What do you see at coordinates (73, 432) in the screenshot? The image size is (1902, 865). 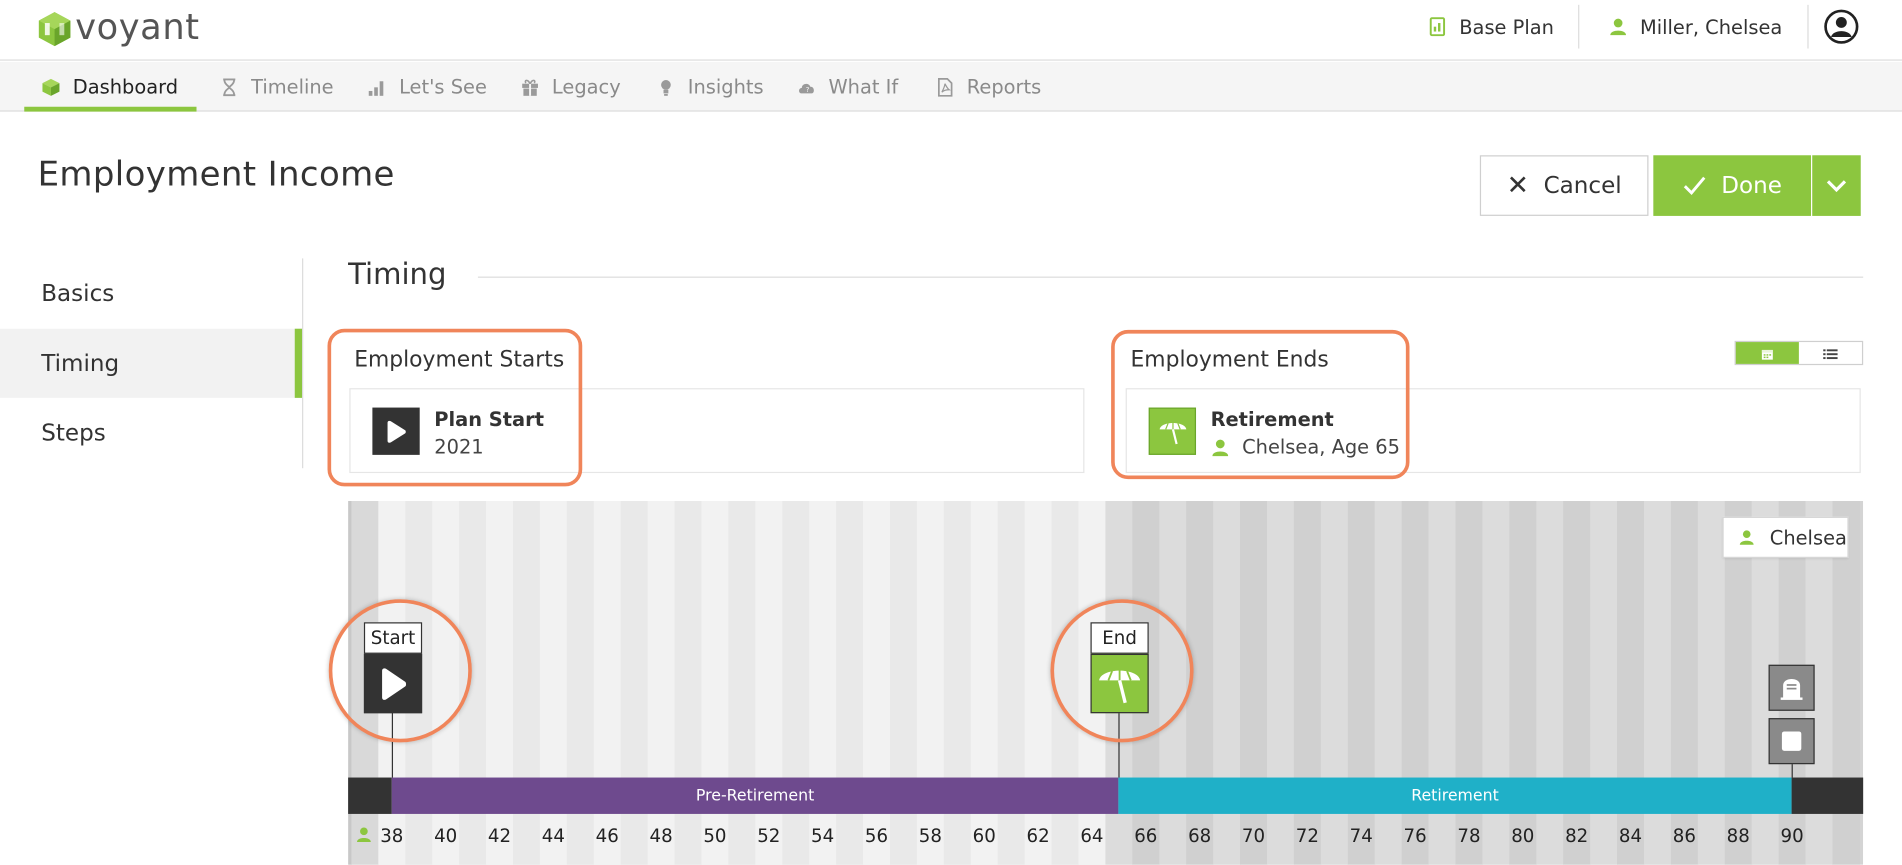 I see `sidebar-item-label: Steps` at bounding box center [73, 432].